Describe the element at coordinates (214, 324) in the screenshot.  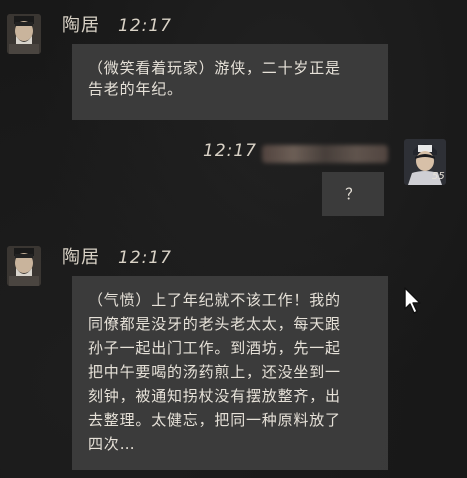
I see `message-line: 同僚都是没牙的老头老太太，每天跟` at that location.